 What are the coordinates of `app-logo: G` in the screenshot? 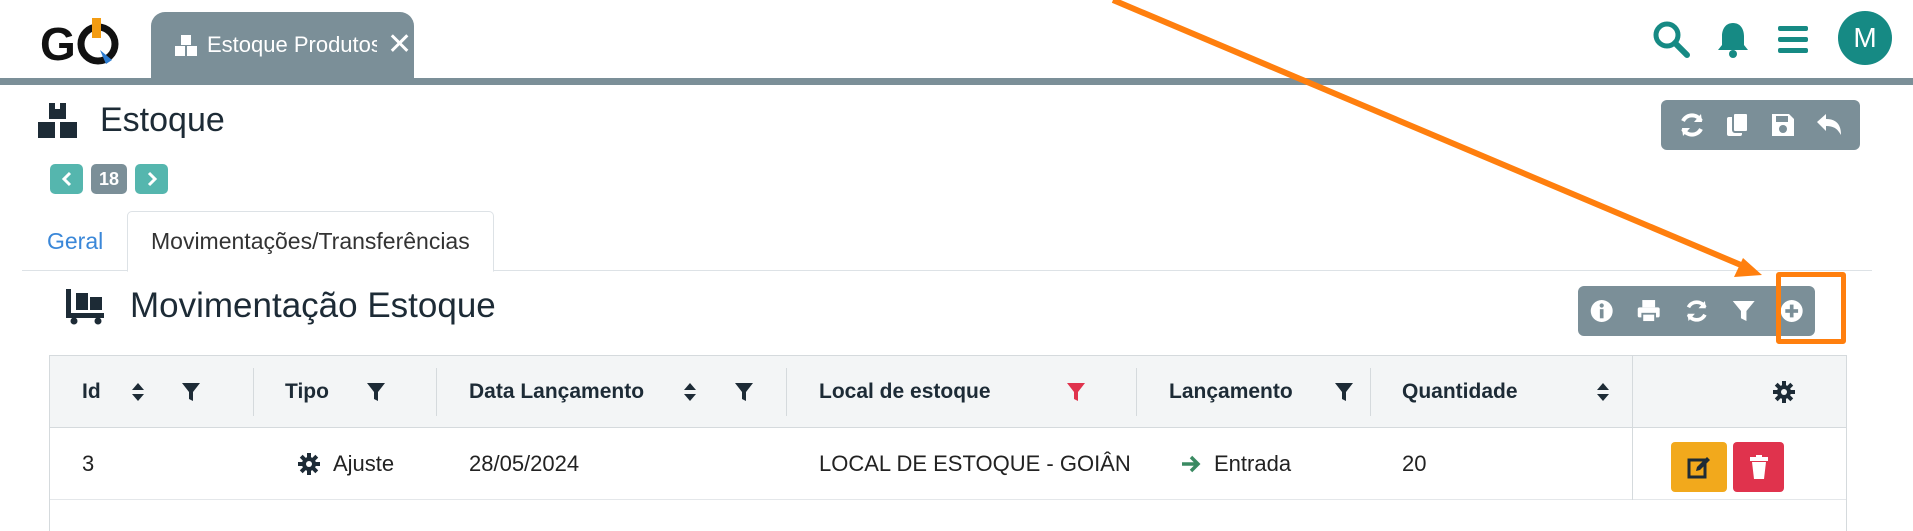 It's located at (85, 42).